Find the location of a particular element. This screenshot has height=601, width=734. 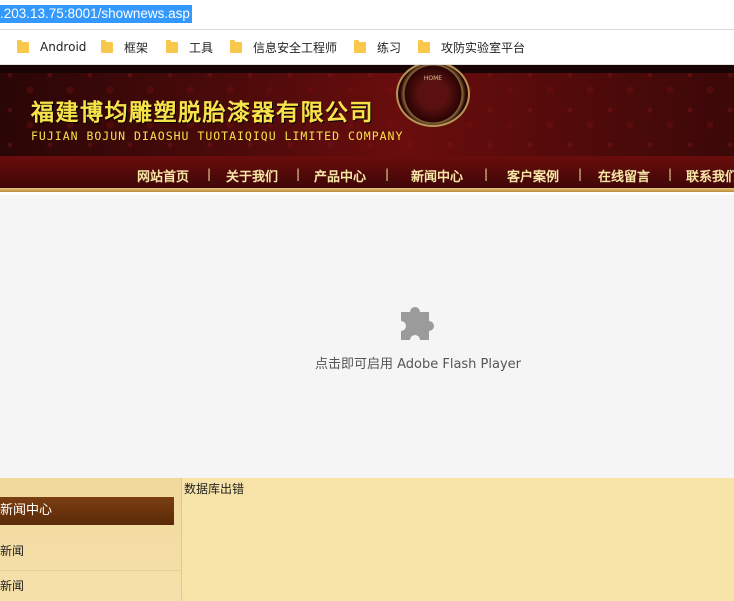

bookmark-tools: 工具 is located at coordinates (189, 47).